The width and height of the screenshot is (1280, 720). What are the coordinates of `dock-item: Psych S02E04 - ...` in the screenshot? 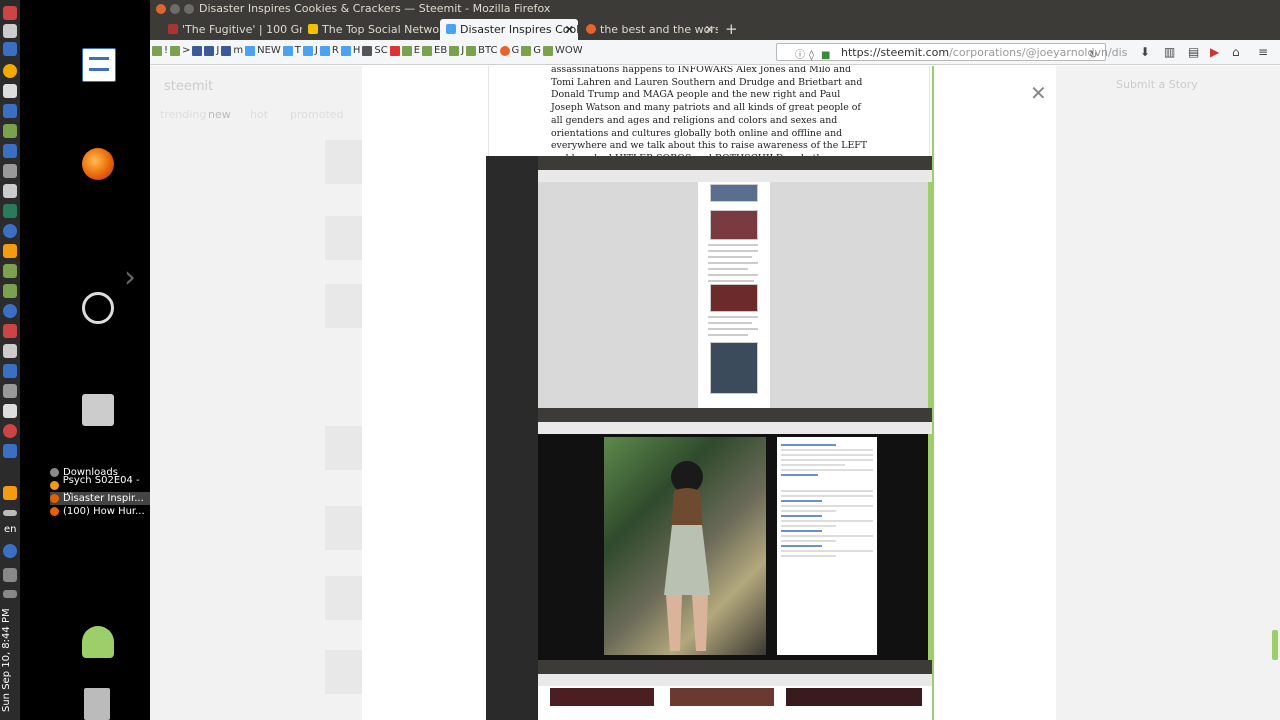 It's located at (100, 486).